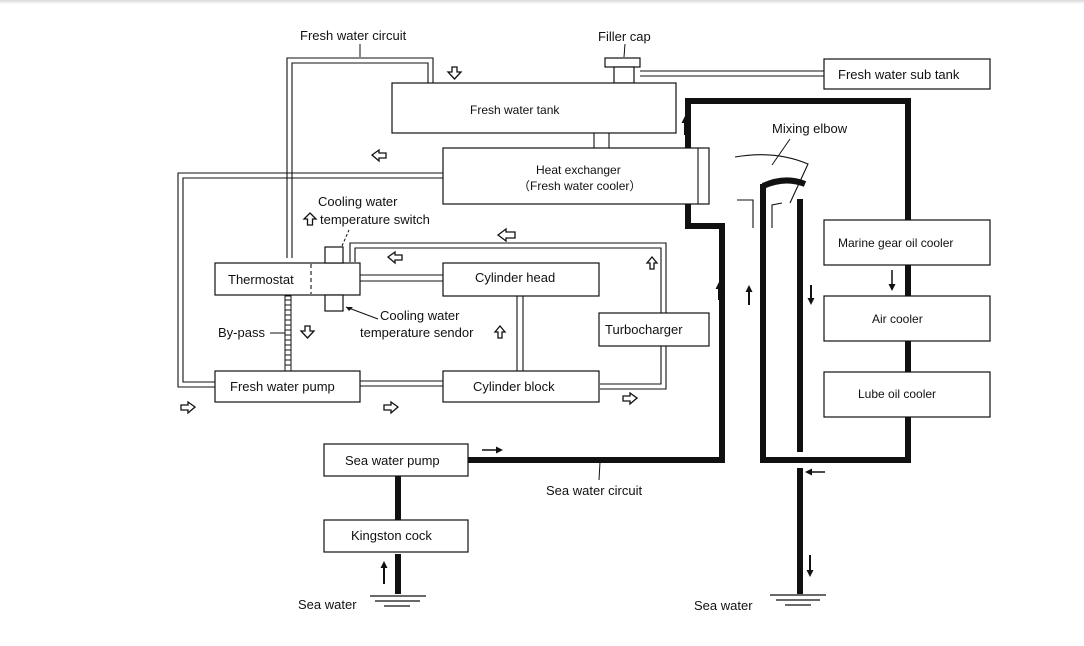 The width and height of the screenshot is (1084, 646). I want to click on cylinder-head-label: Cylinder head, so click(515, 277).